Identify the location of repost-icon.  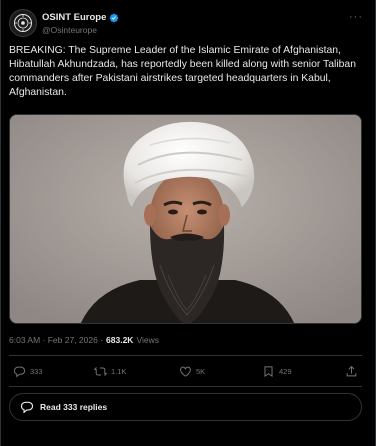
(100, 371).